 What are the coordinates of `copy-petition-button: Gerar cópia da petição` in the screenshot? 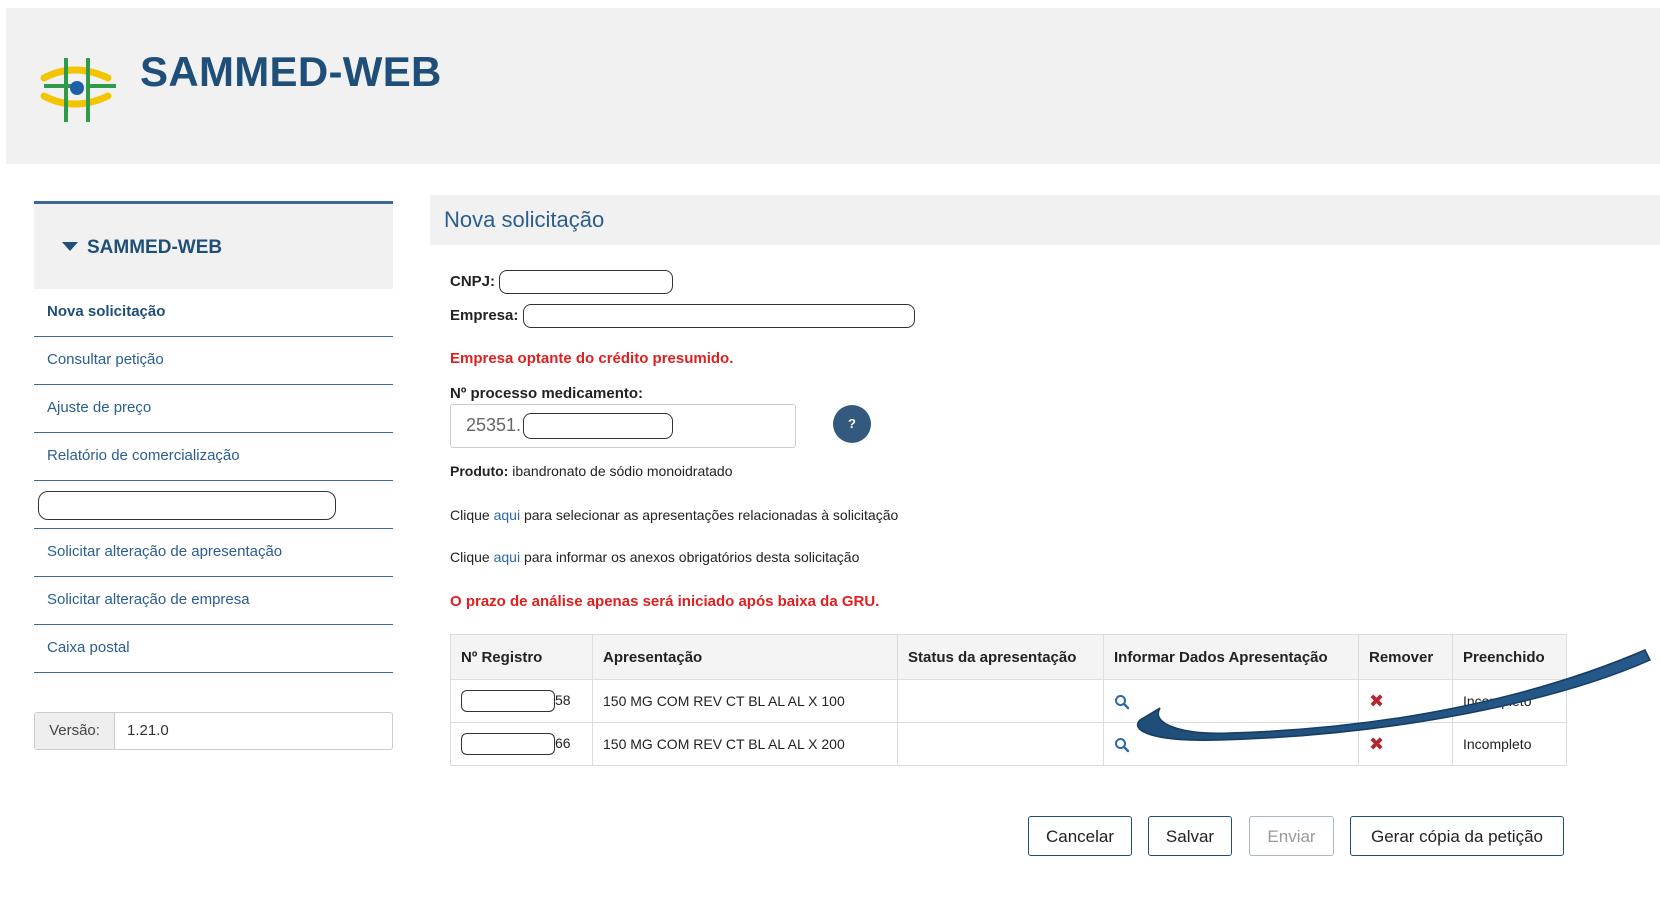 It's located at (1457, 836).